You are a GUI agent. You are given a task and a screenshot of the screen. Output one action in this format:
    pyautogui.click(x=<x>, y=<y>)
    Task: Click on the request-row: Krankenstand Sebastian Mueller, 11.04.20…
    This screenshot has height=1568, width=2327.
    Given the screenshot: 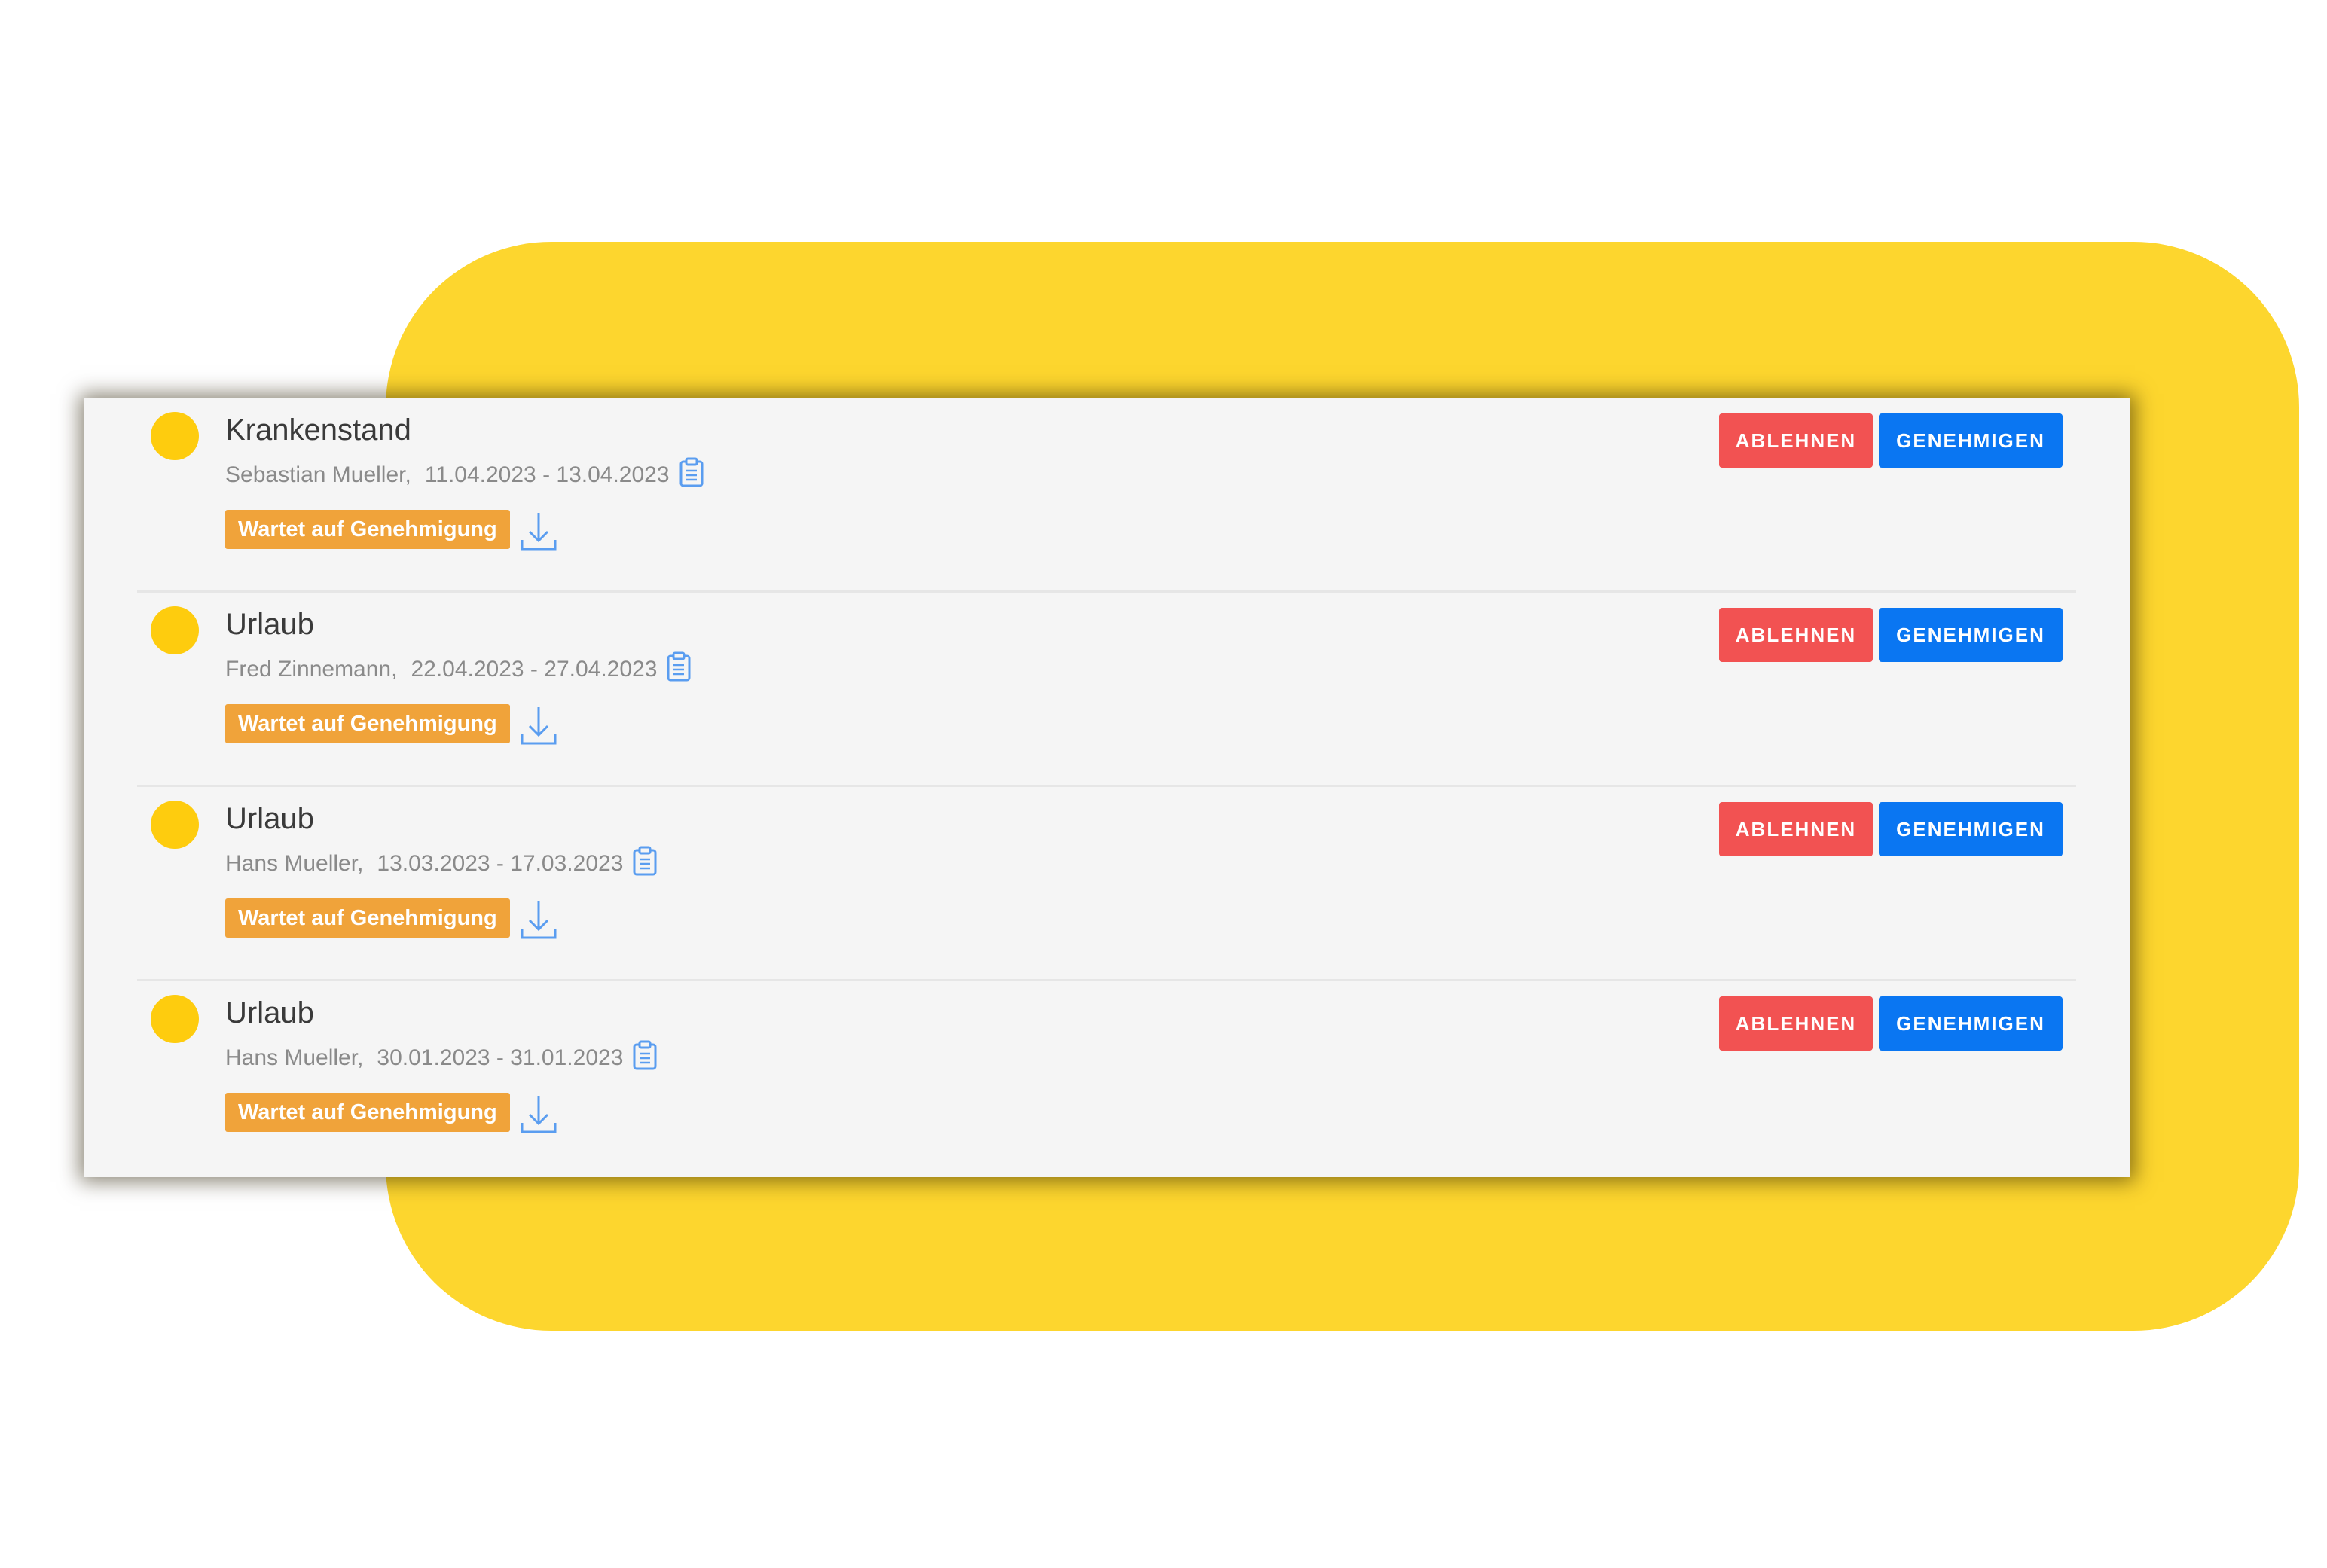 What is the action you would take?
    pyautogui.click(x=1106, y=496)
    